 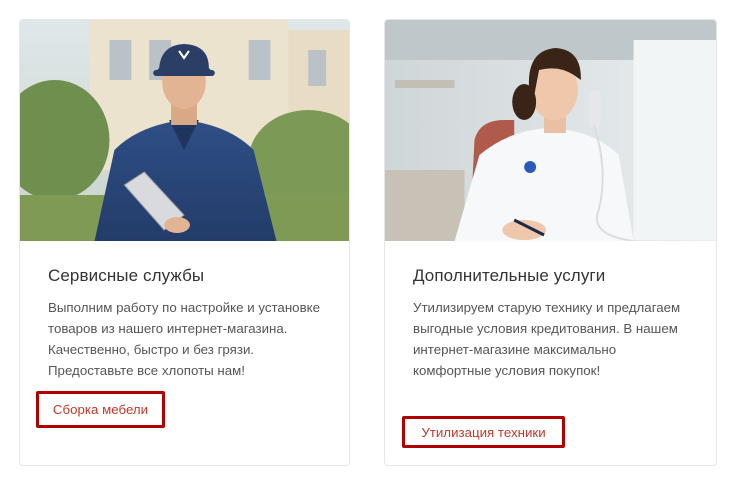 I want to click on highlight-box: Сборка мебели, so click(x=100, y=409).